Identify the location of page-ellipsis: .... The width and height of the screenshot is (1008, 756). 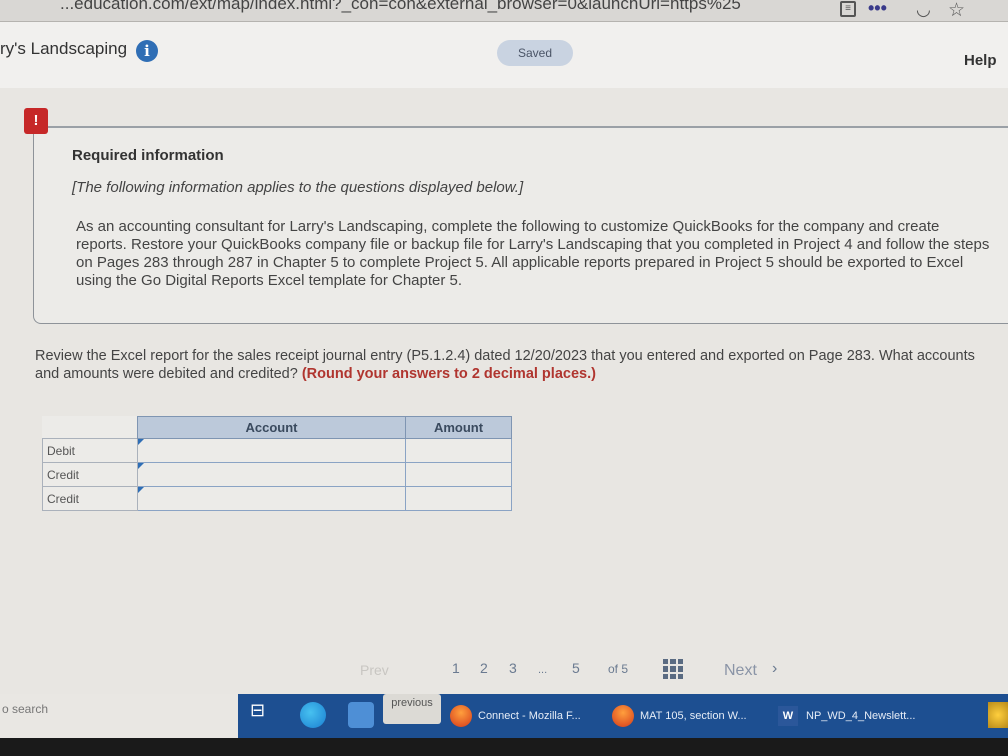
(543, 670).